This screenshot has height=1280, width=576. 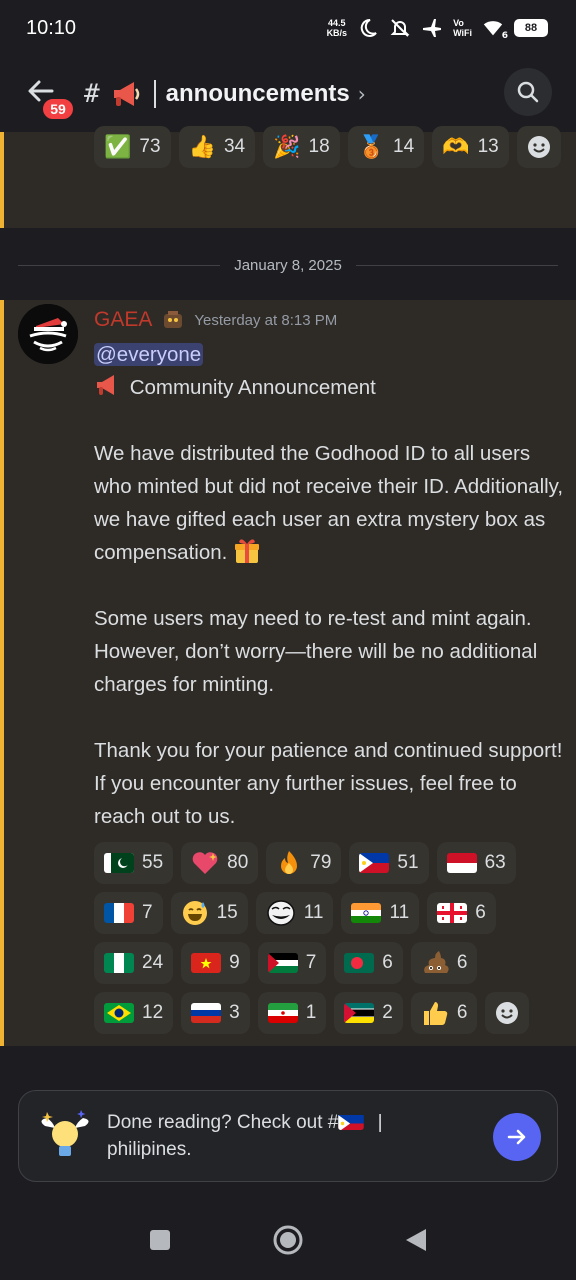 What do you see at coordinates (304, 863) in the screenshot?
I see `reaction-fire: 79` at bounding box center [304, 863].